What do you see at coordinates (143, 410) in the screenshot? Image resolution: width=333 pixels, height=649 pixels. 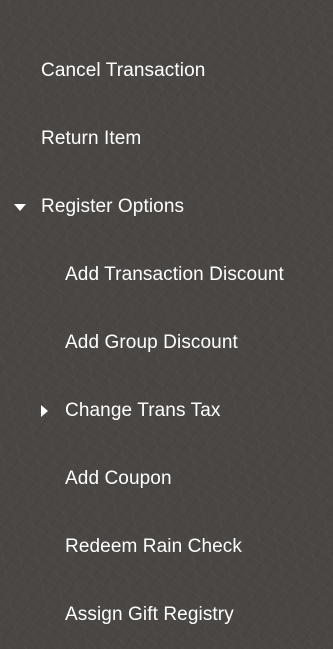 I see `menu-item-label: Change Trans Tax` at bounding box center [143, 410].